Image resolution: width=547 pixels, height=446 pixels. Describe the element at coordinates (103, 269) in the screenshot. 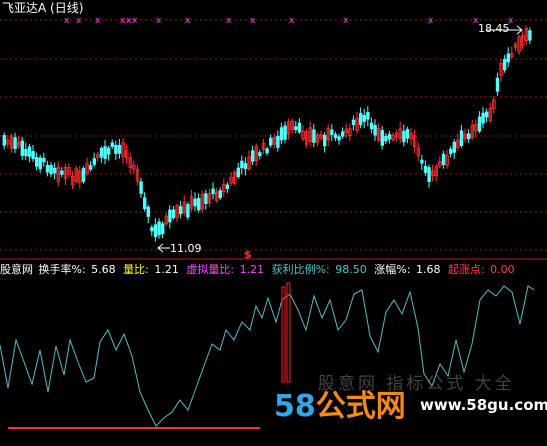

I see `turnover-value: 5.68` at that location.